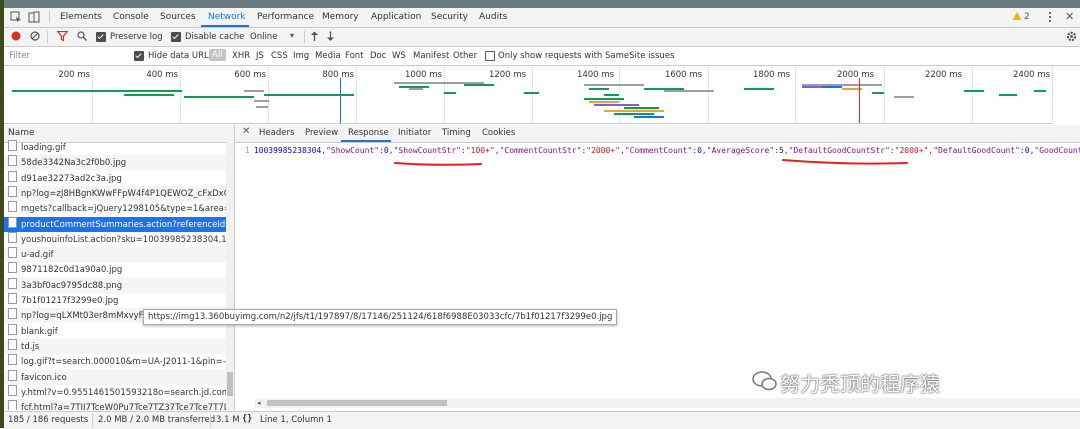 This screenshot has height=429, width=1080. What do you see at coordinates (35, 37) in the screenshot?
I see `clear-icon` at bounding box center [35, 37].